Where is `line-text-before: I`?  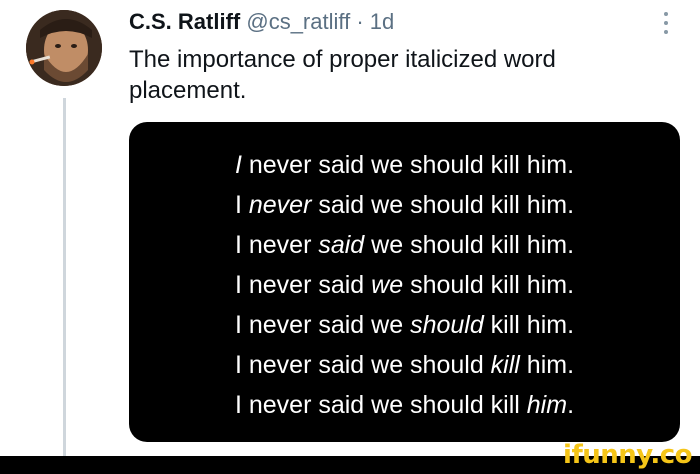
line-text-before: I is located at coordinates (241, 205).